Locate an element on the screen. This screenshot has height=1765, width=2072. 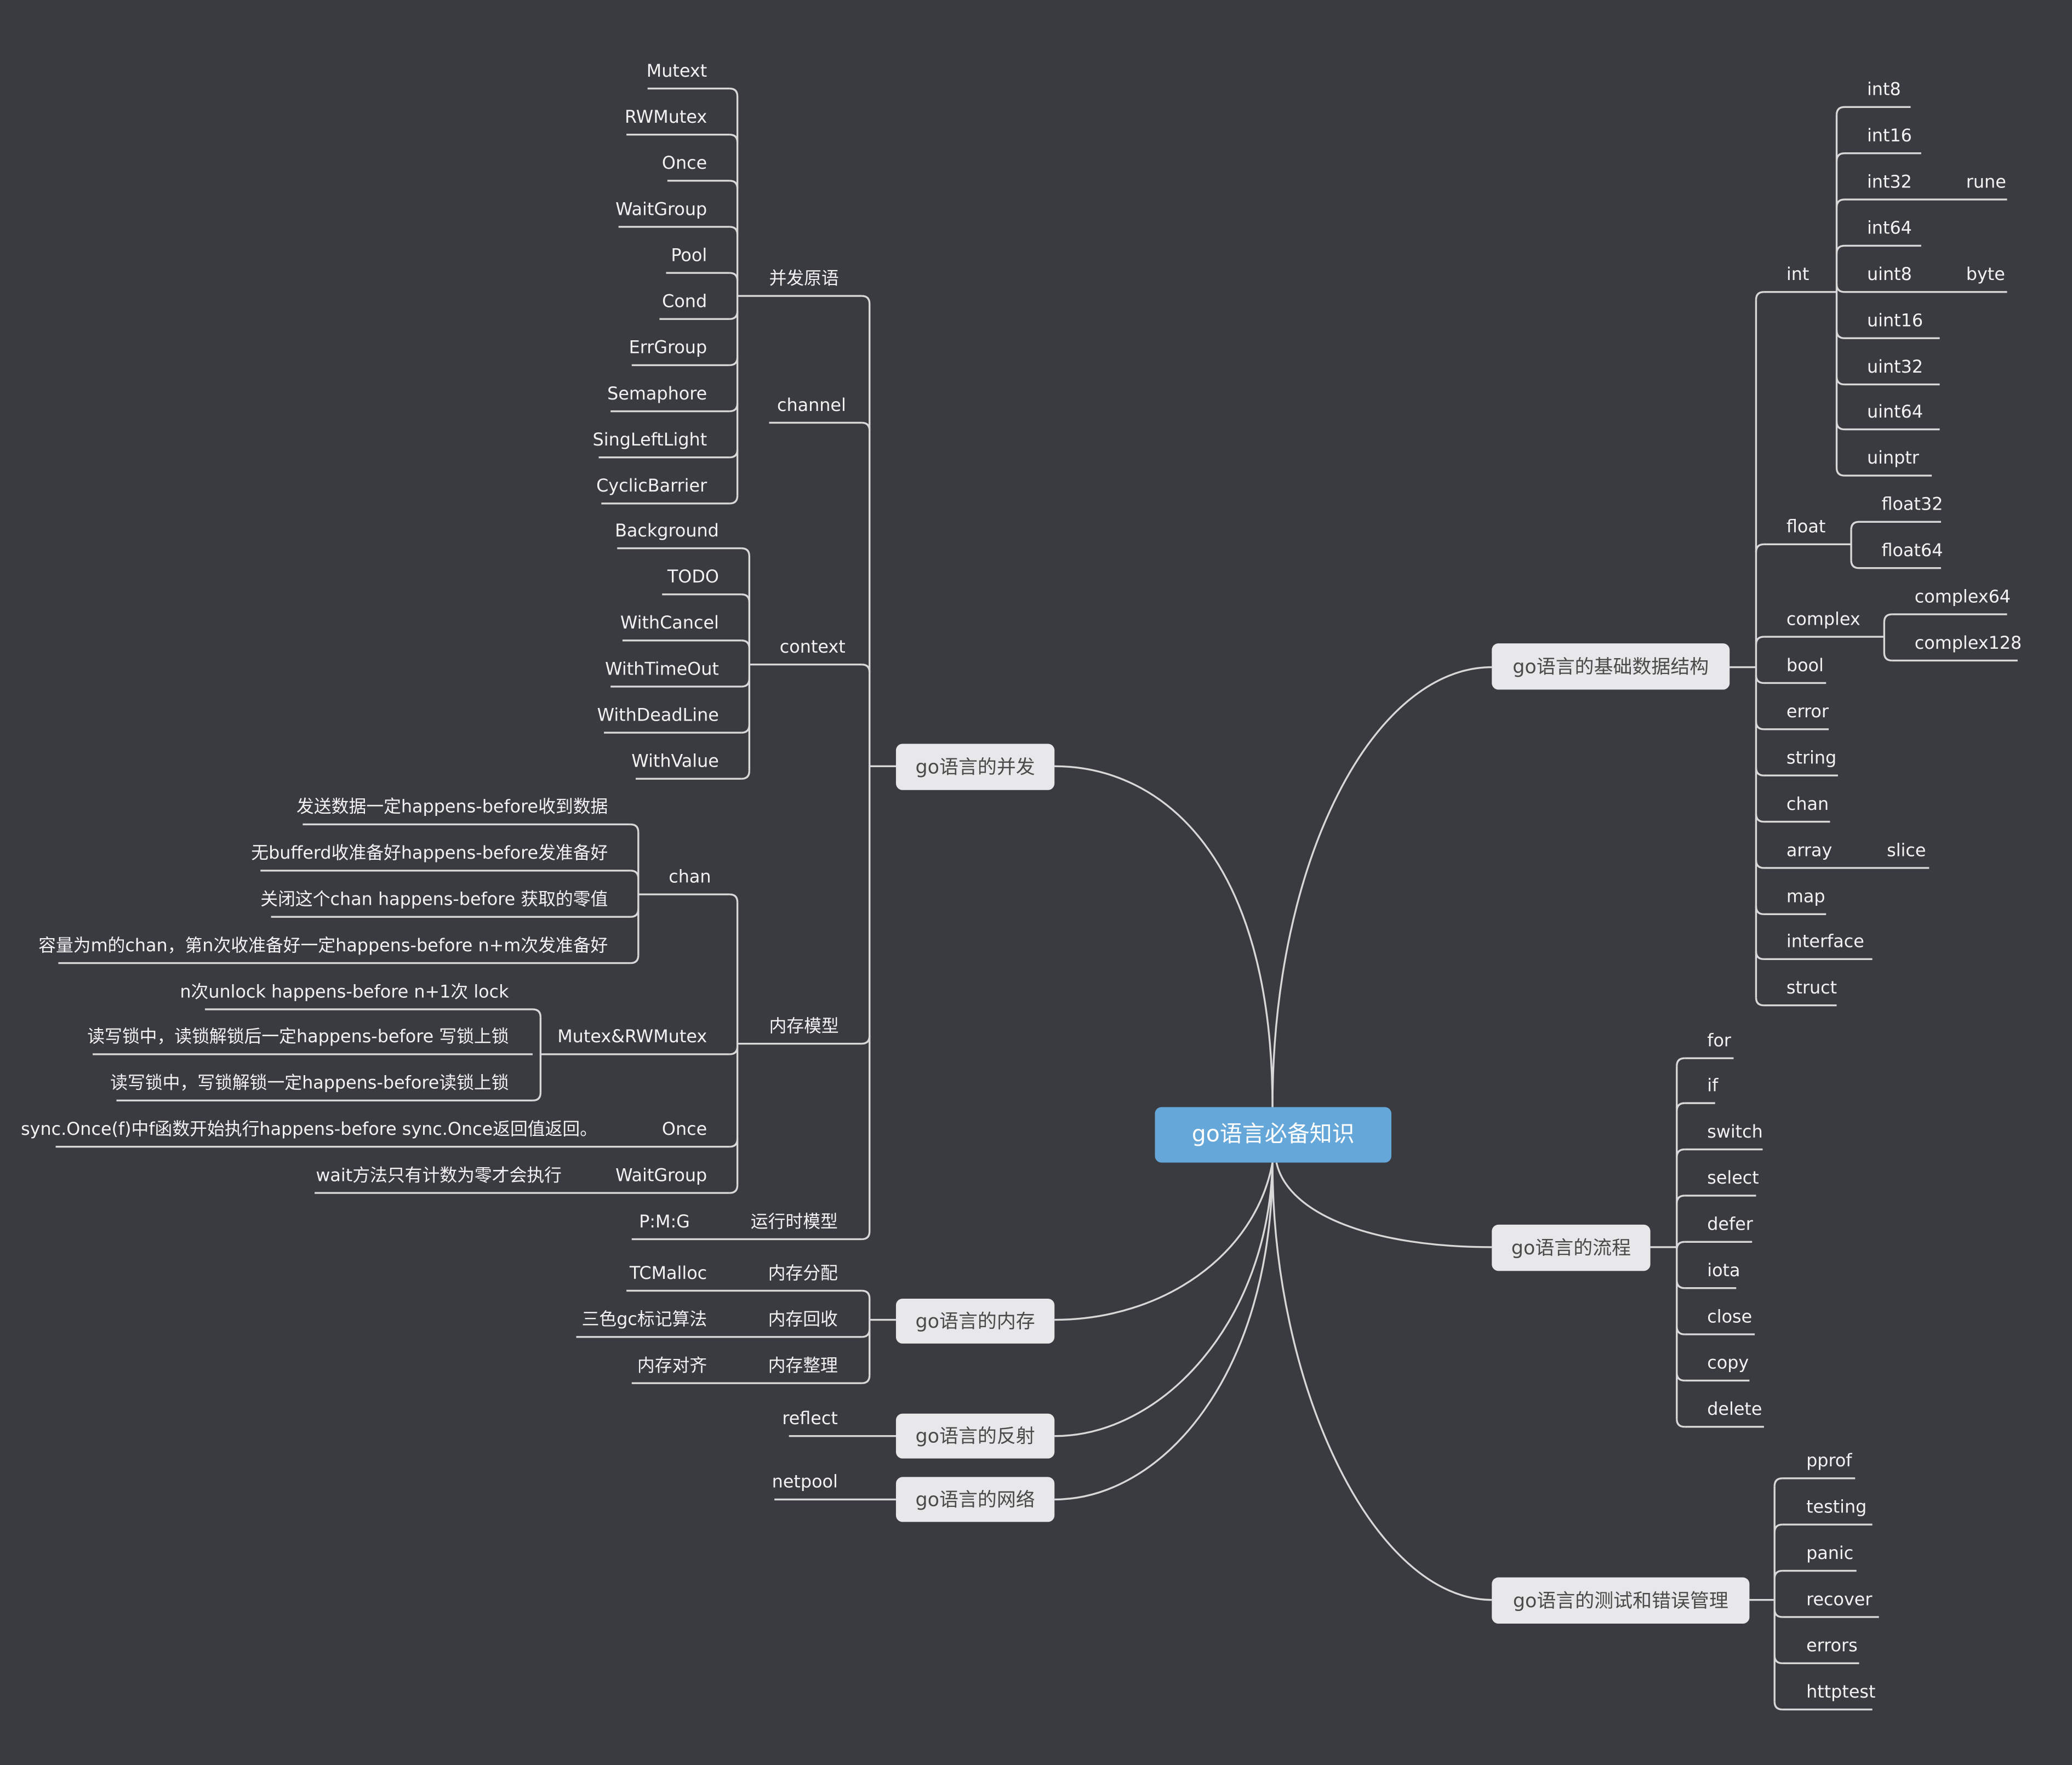
netpool-item: netpool is located at coordinates (805, 1481).